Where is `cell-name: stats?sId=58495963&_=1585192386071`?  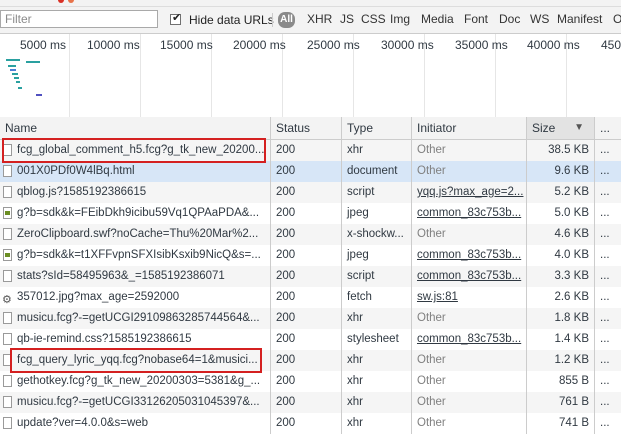
cell-name: stats?sId=58495963&_=1585192386071 is located at coordinates (135, 276).